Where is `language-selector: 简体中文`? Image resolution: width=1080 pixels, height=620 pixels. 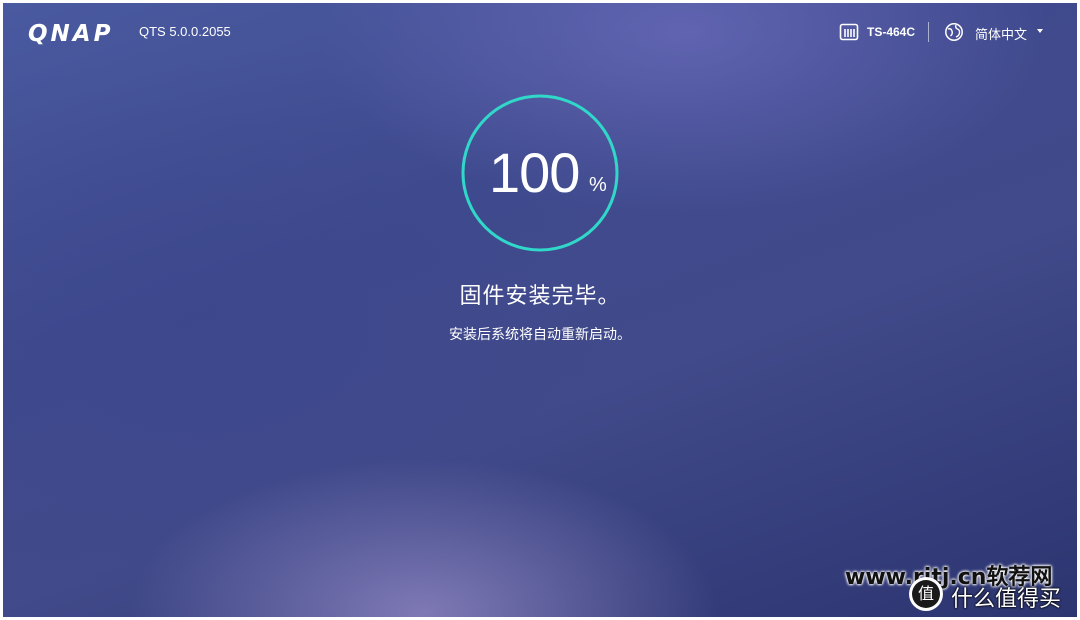 language-selector: 简体中文 is located at coordinates (1001, 33).